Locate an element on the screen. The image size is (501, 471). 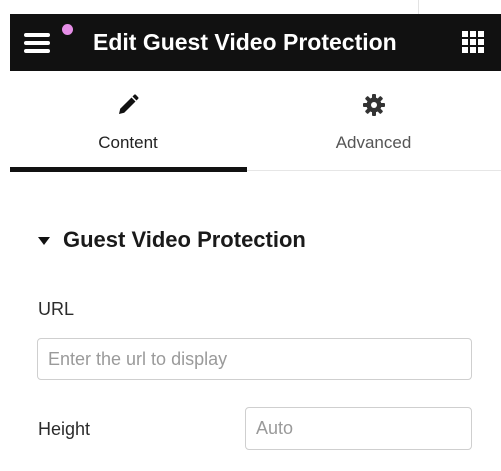
url-input is located at coordinates (254, 359).